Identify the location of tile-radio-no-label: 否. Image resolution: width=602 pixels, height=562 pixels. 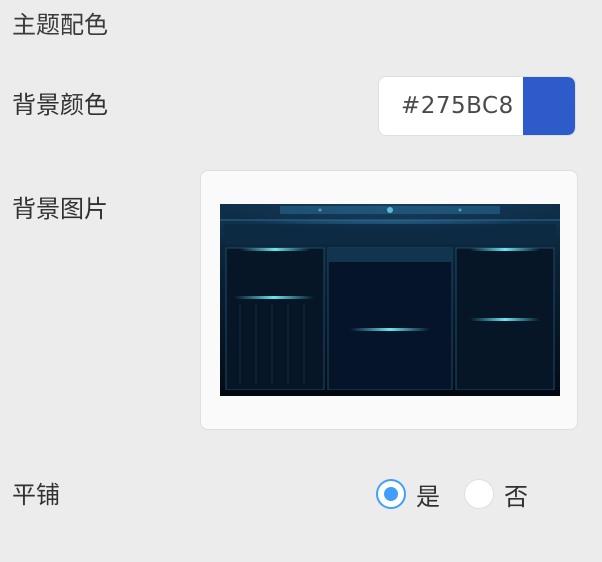
(516, 496).